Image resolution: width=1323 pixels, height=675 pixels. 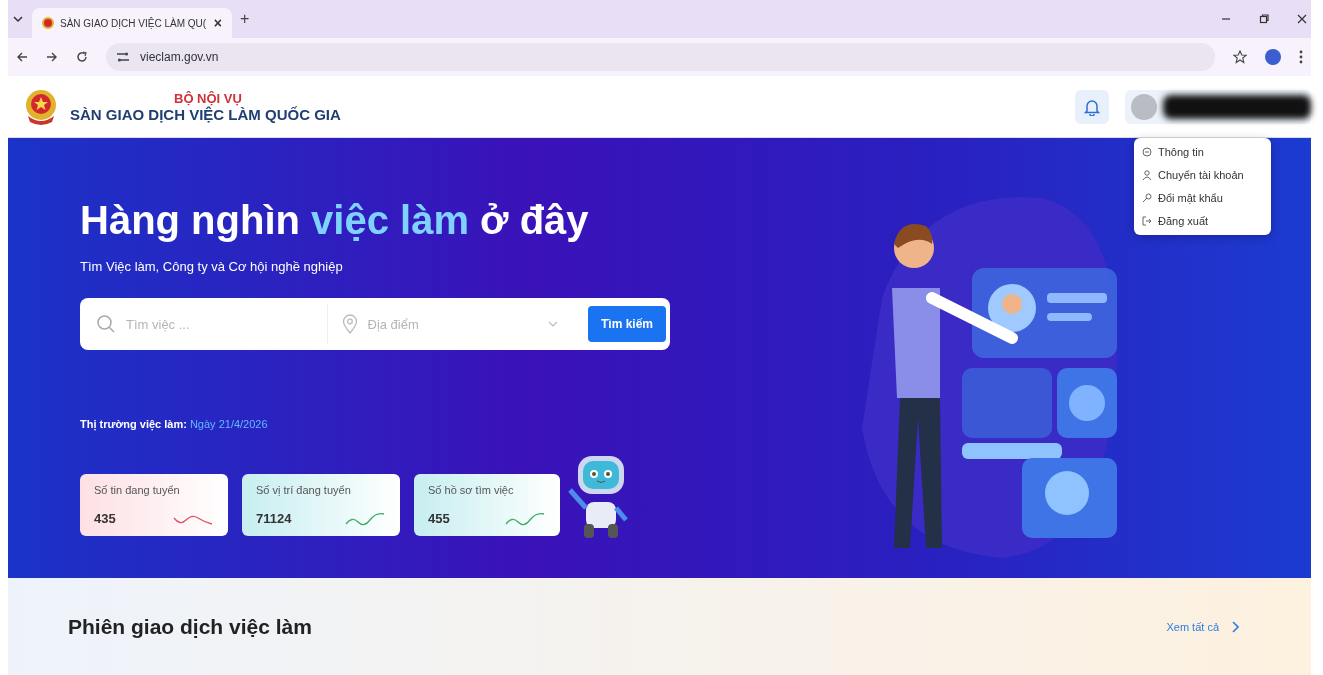 I want to click on site-settings-icon, so click(x=123, y=57).